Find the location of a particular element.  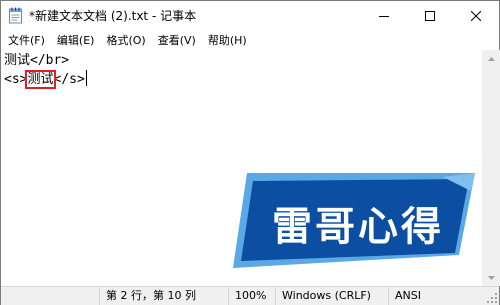

arrow-up-icon is located at coordinates (491, 58).